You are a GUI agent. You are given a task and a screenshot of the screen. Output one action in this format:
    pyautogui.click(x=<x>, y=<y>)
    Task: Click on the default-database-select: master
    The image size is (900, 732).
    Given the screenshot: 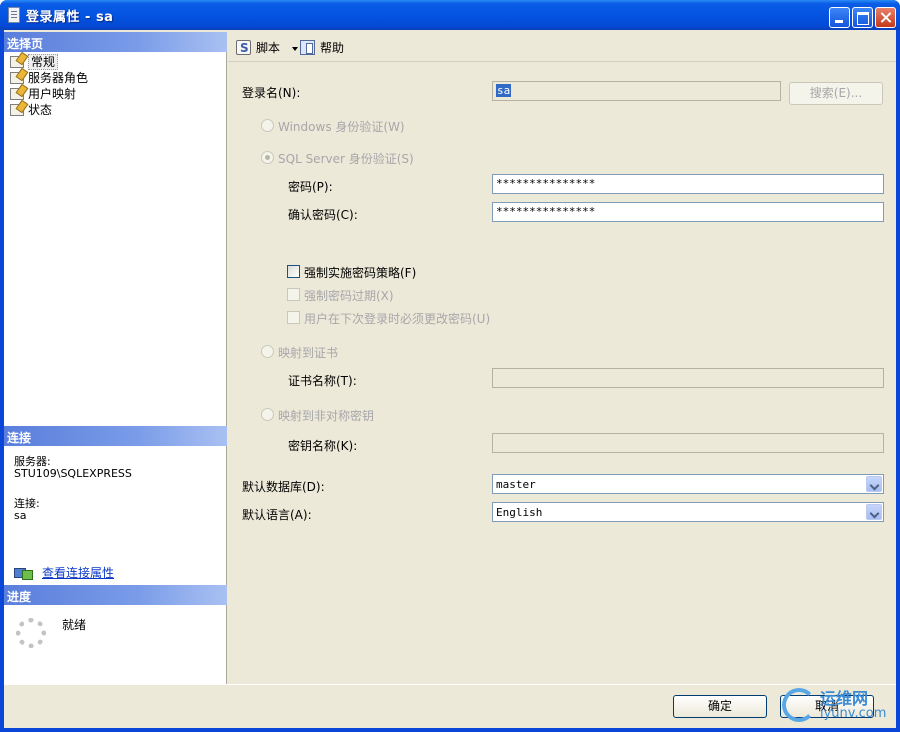 What is the action you would take?
    pyautogui.click(x=688, y=484)
    